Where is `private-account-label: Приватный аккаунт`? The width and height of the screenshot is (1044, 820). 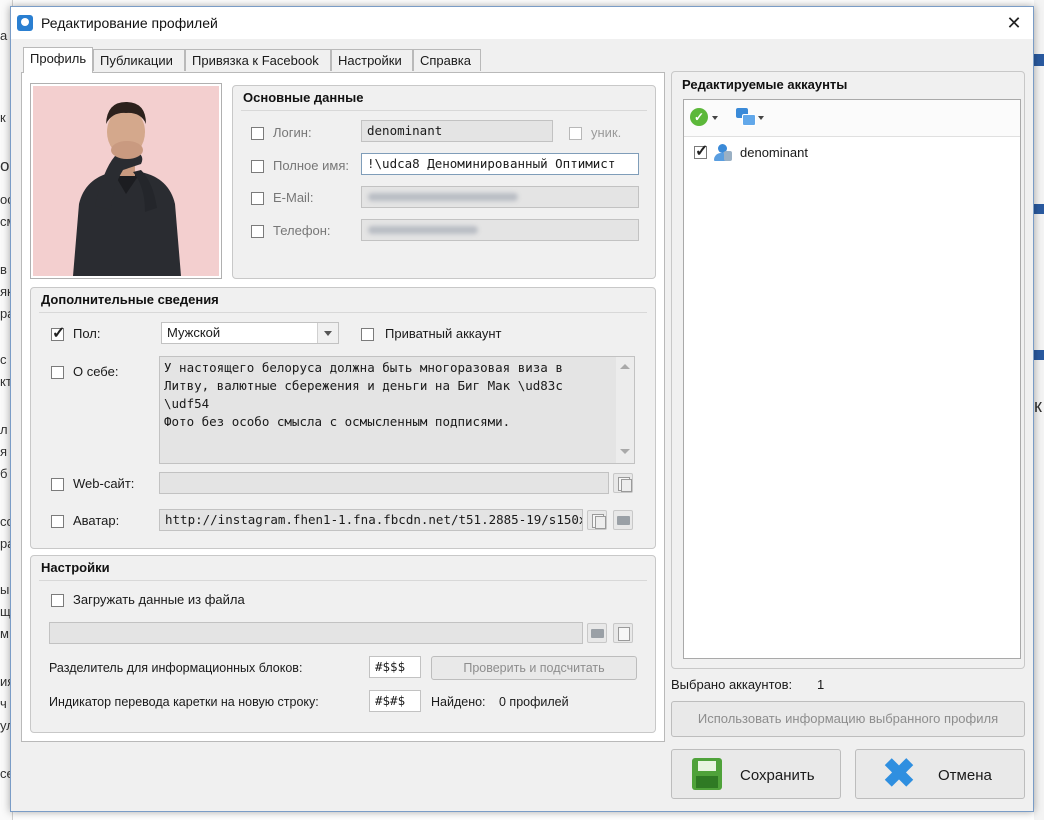
private-account-label: Приватный аккаунт is located at coordinates (443, 333).